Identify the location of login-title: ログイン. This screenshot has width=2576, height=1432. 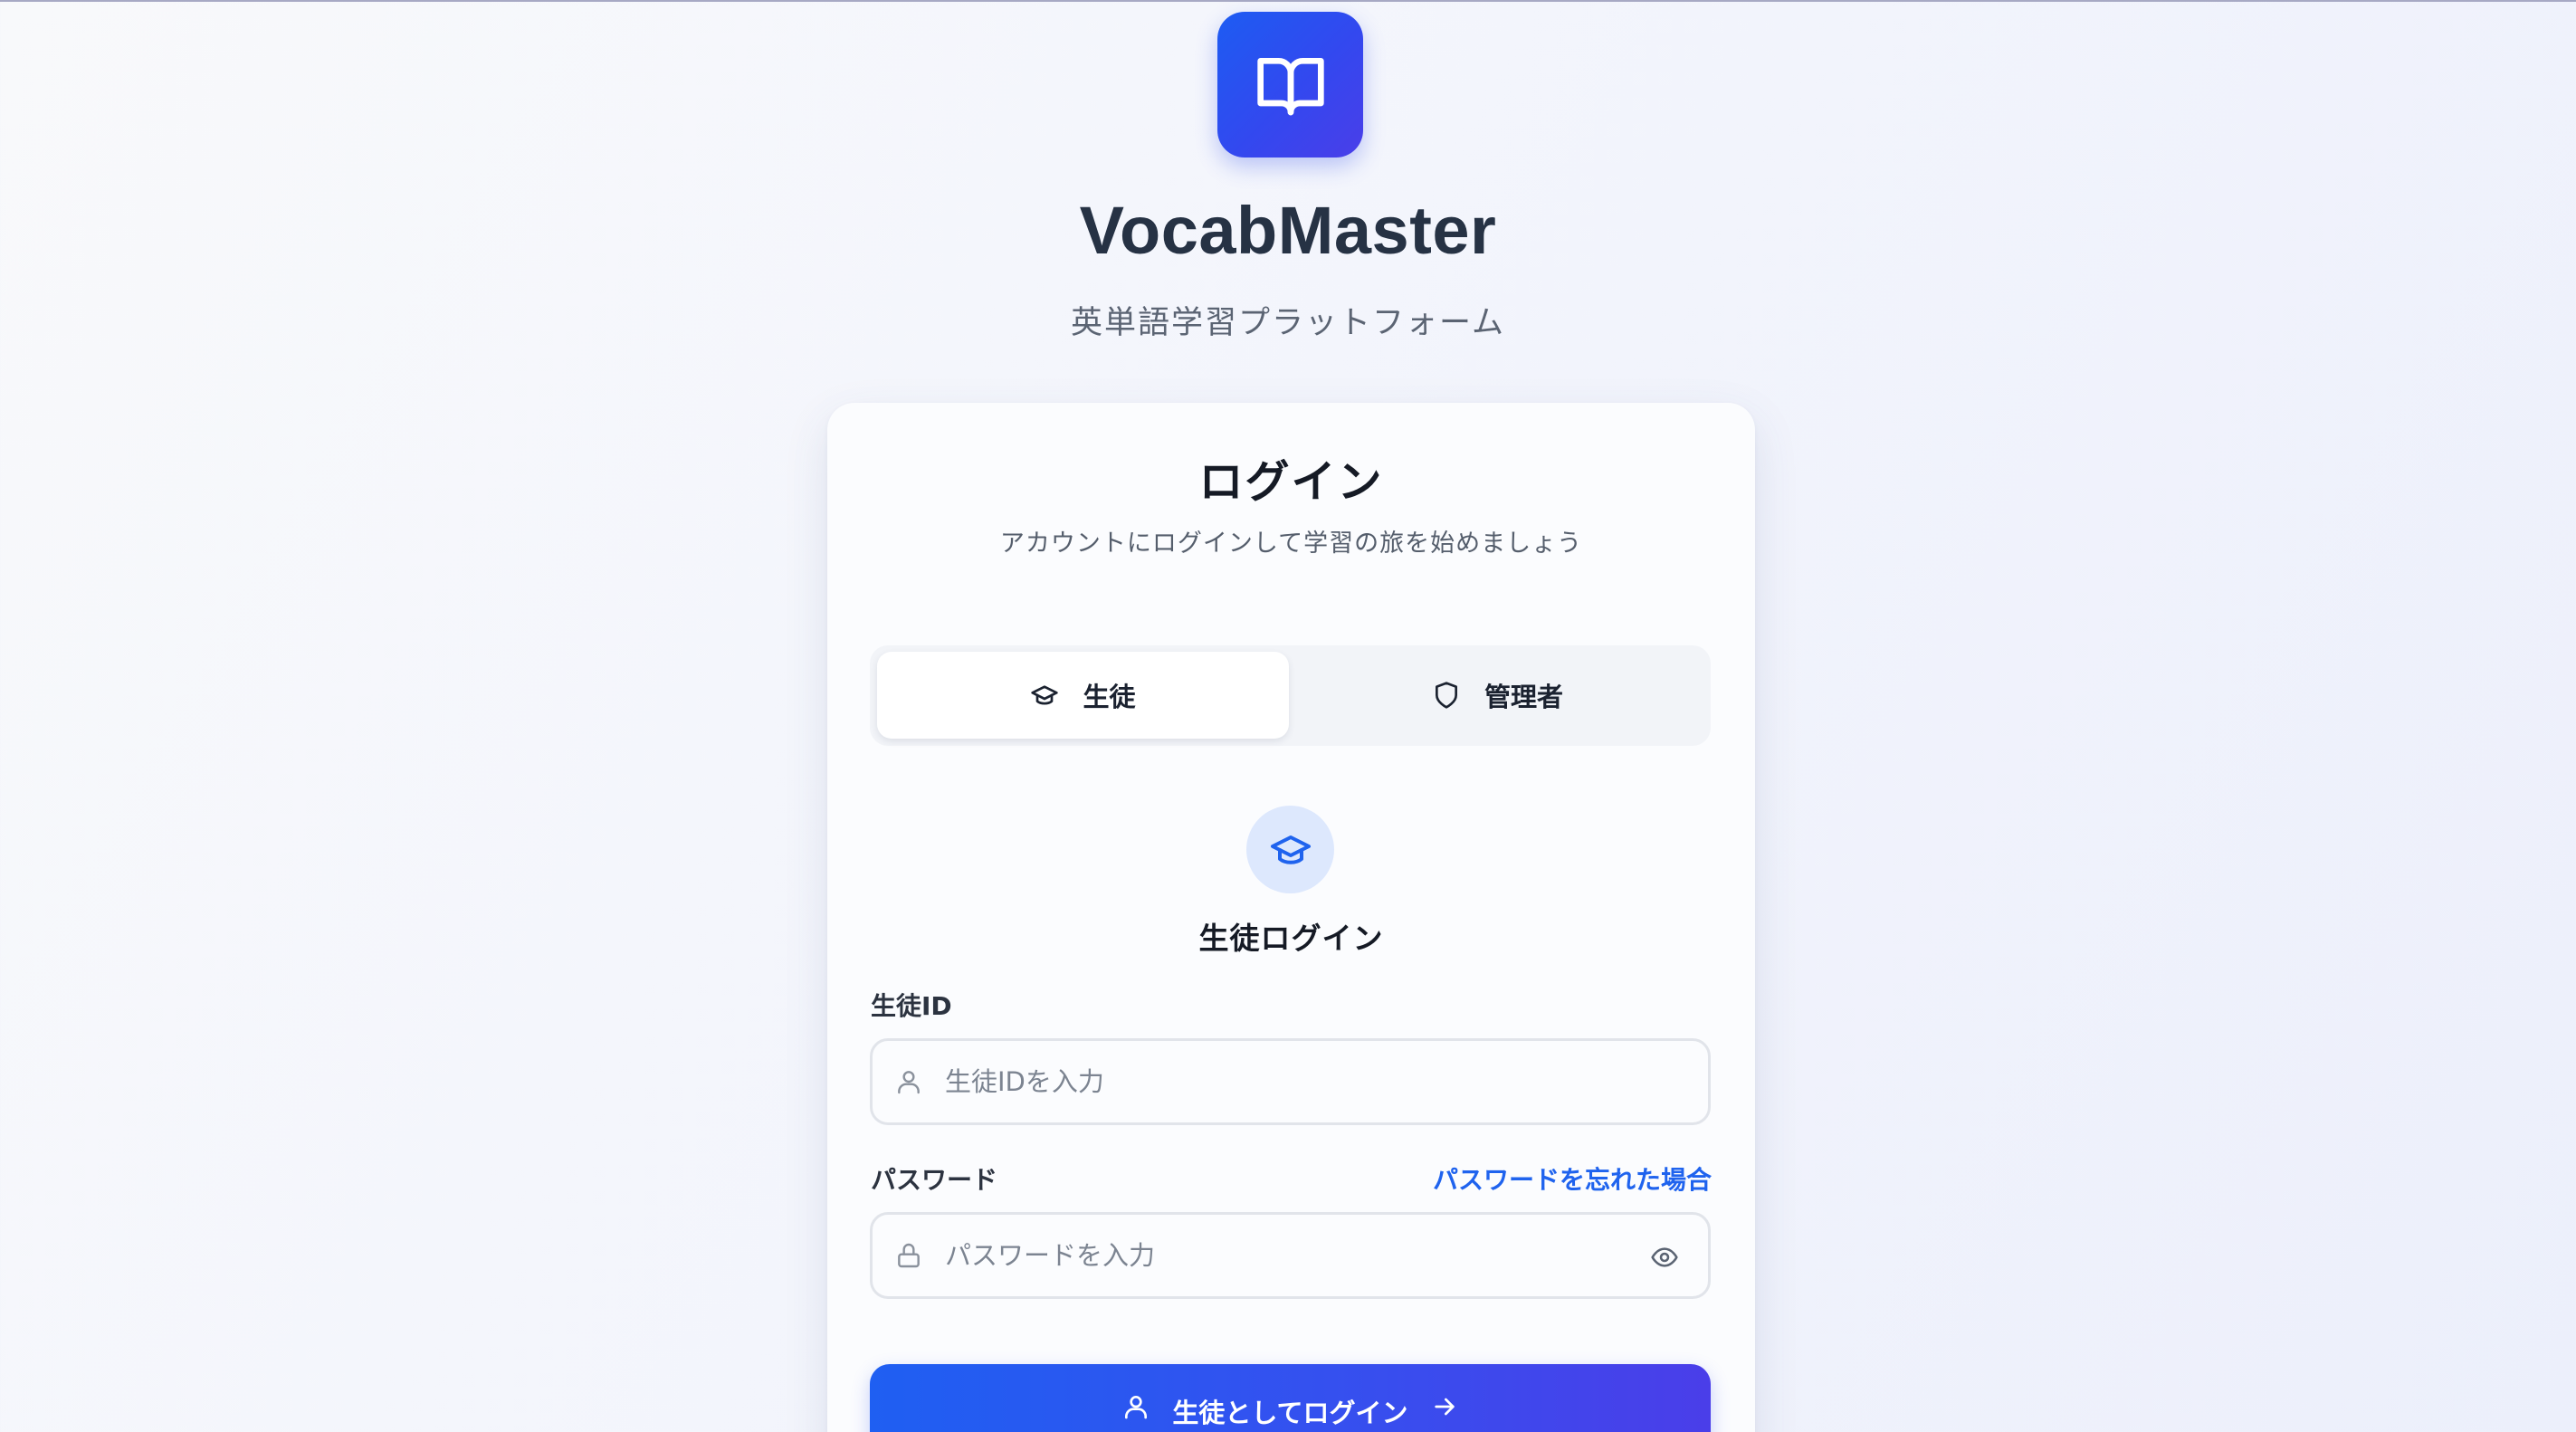
(1291, 482).